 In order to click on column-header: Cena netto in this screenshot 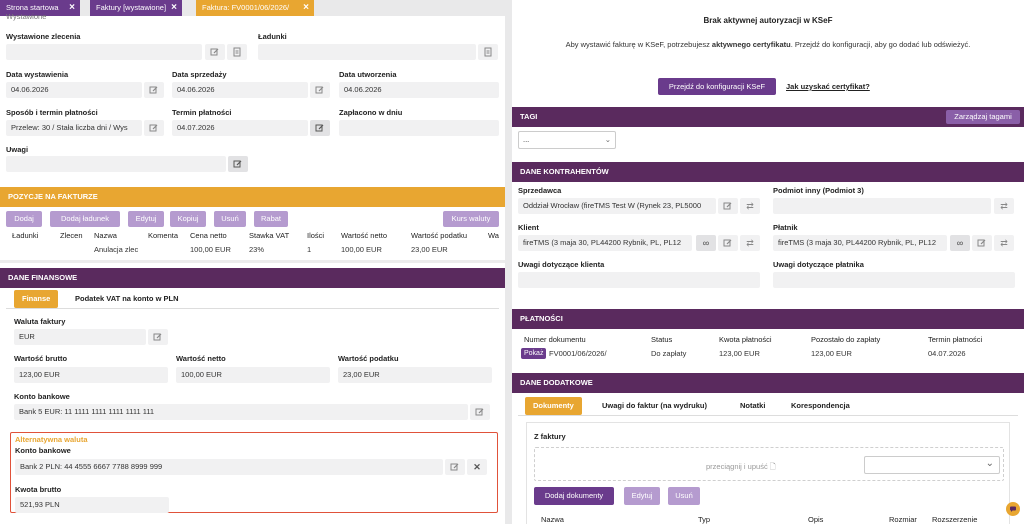, I will do `click(208, 235)`.